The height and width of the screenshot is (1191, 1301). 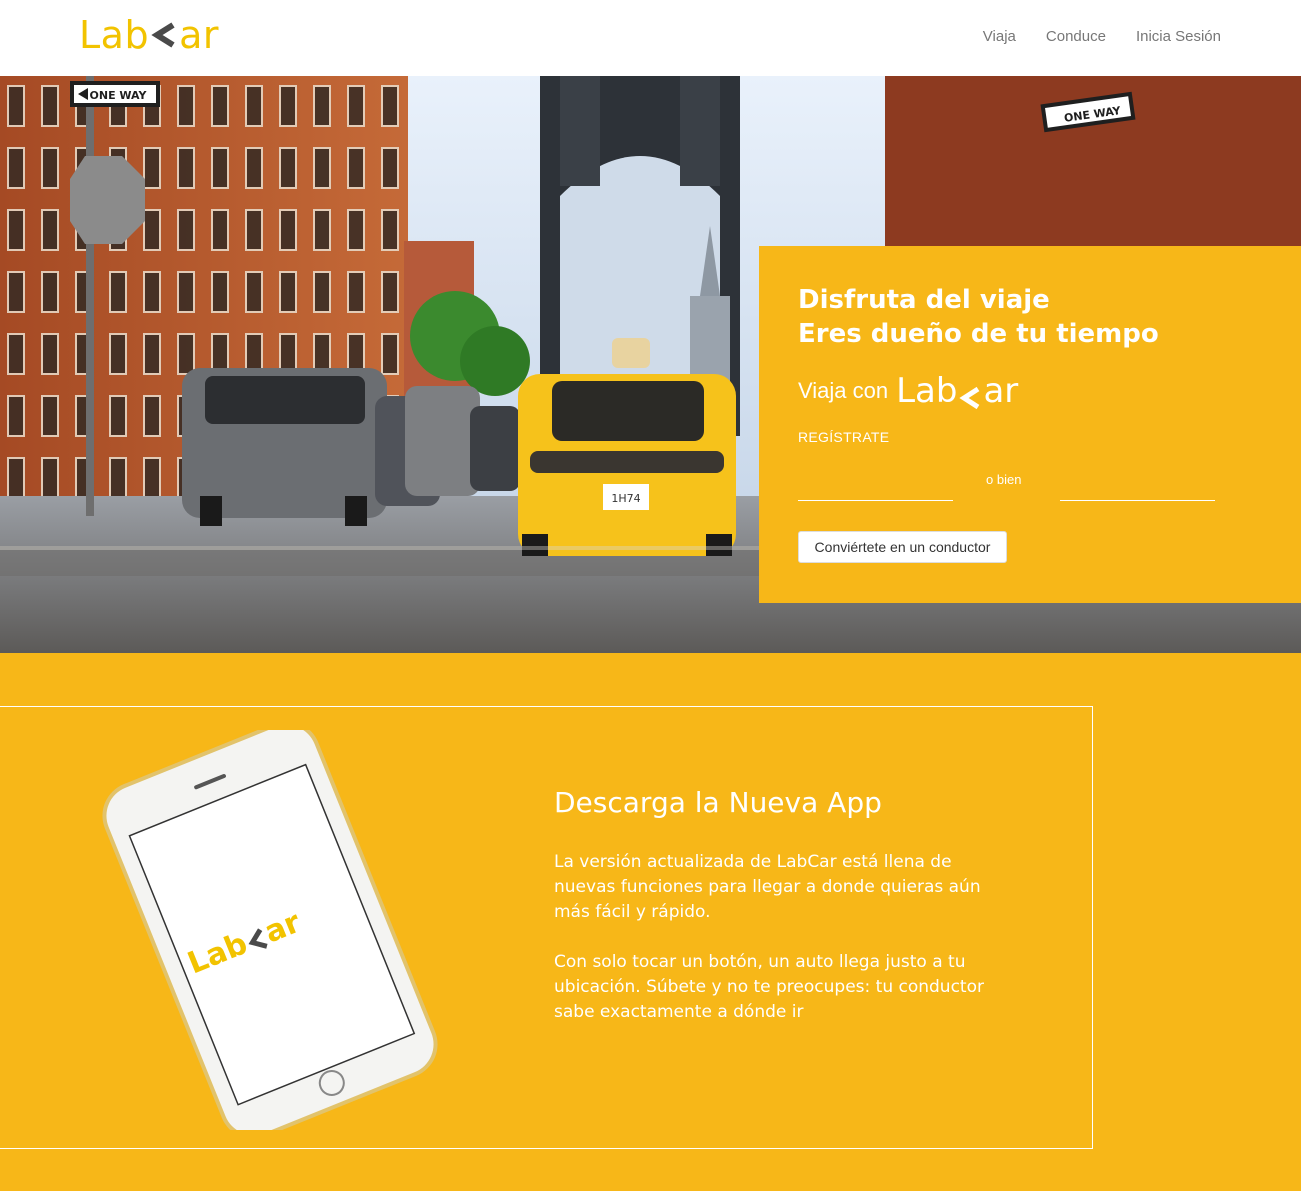 I want to click on hero-headline-line2: Eres dueño de tu tiempo, so click(x=978, y=334).